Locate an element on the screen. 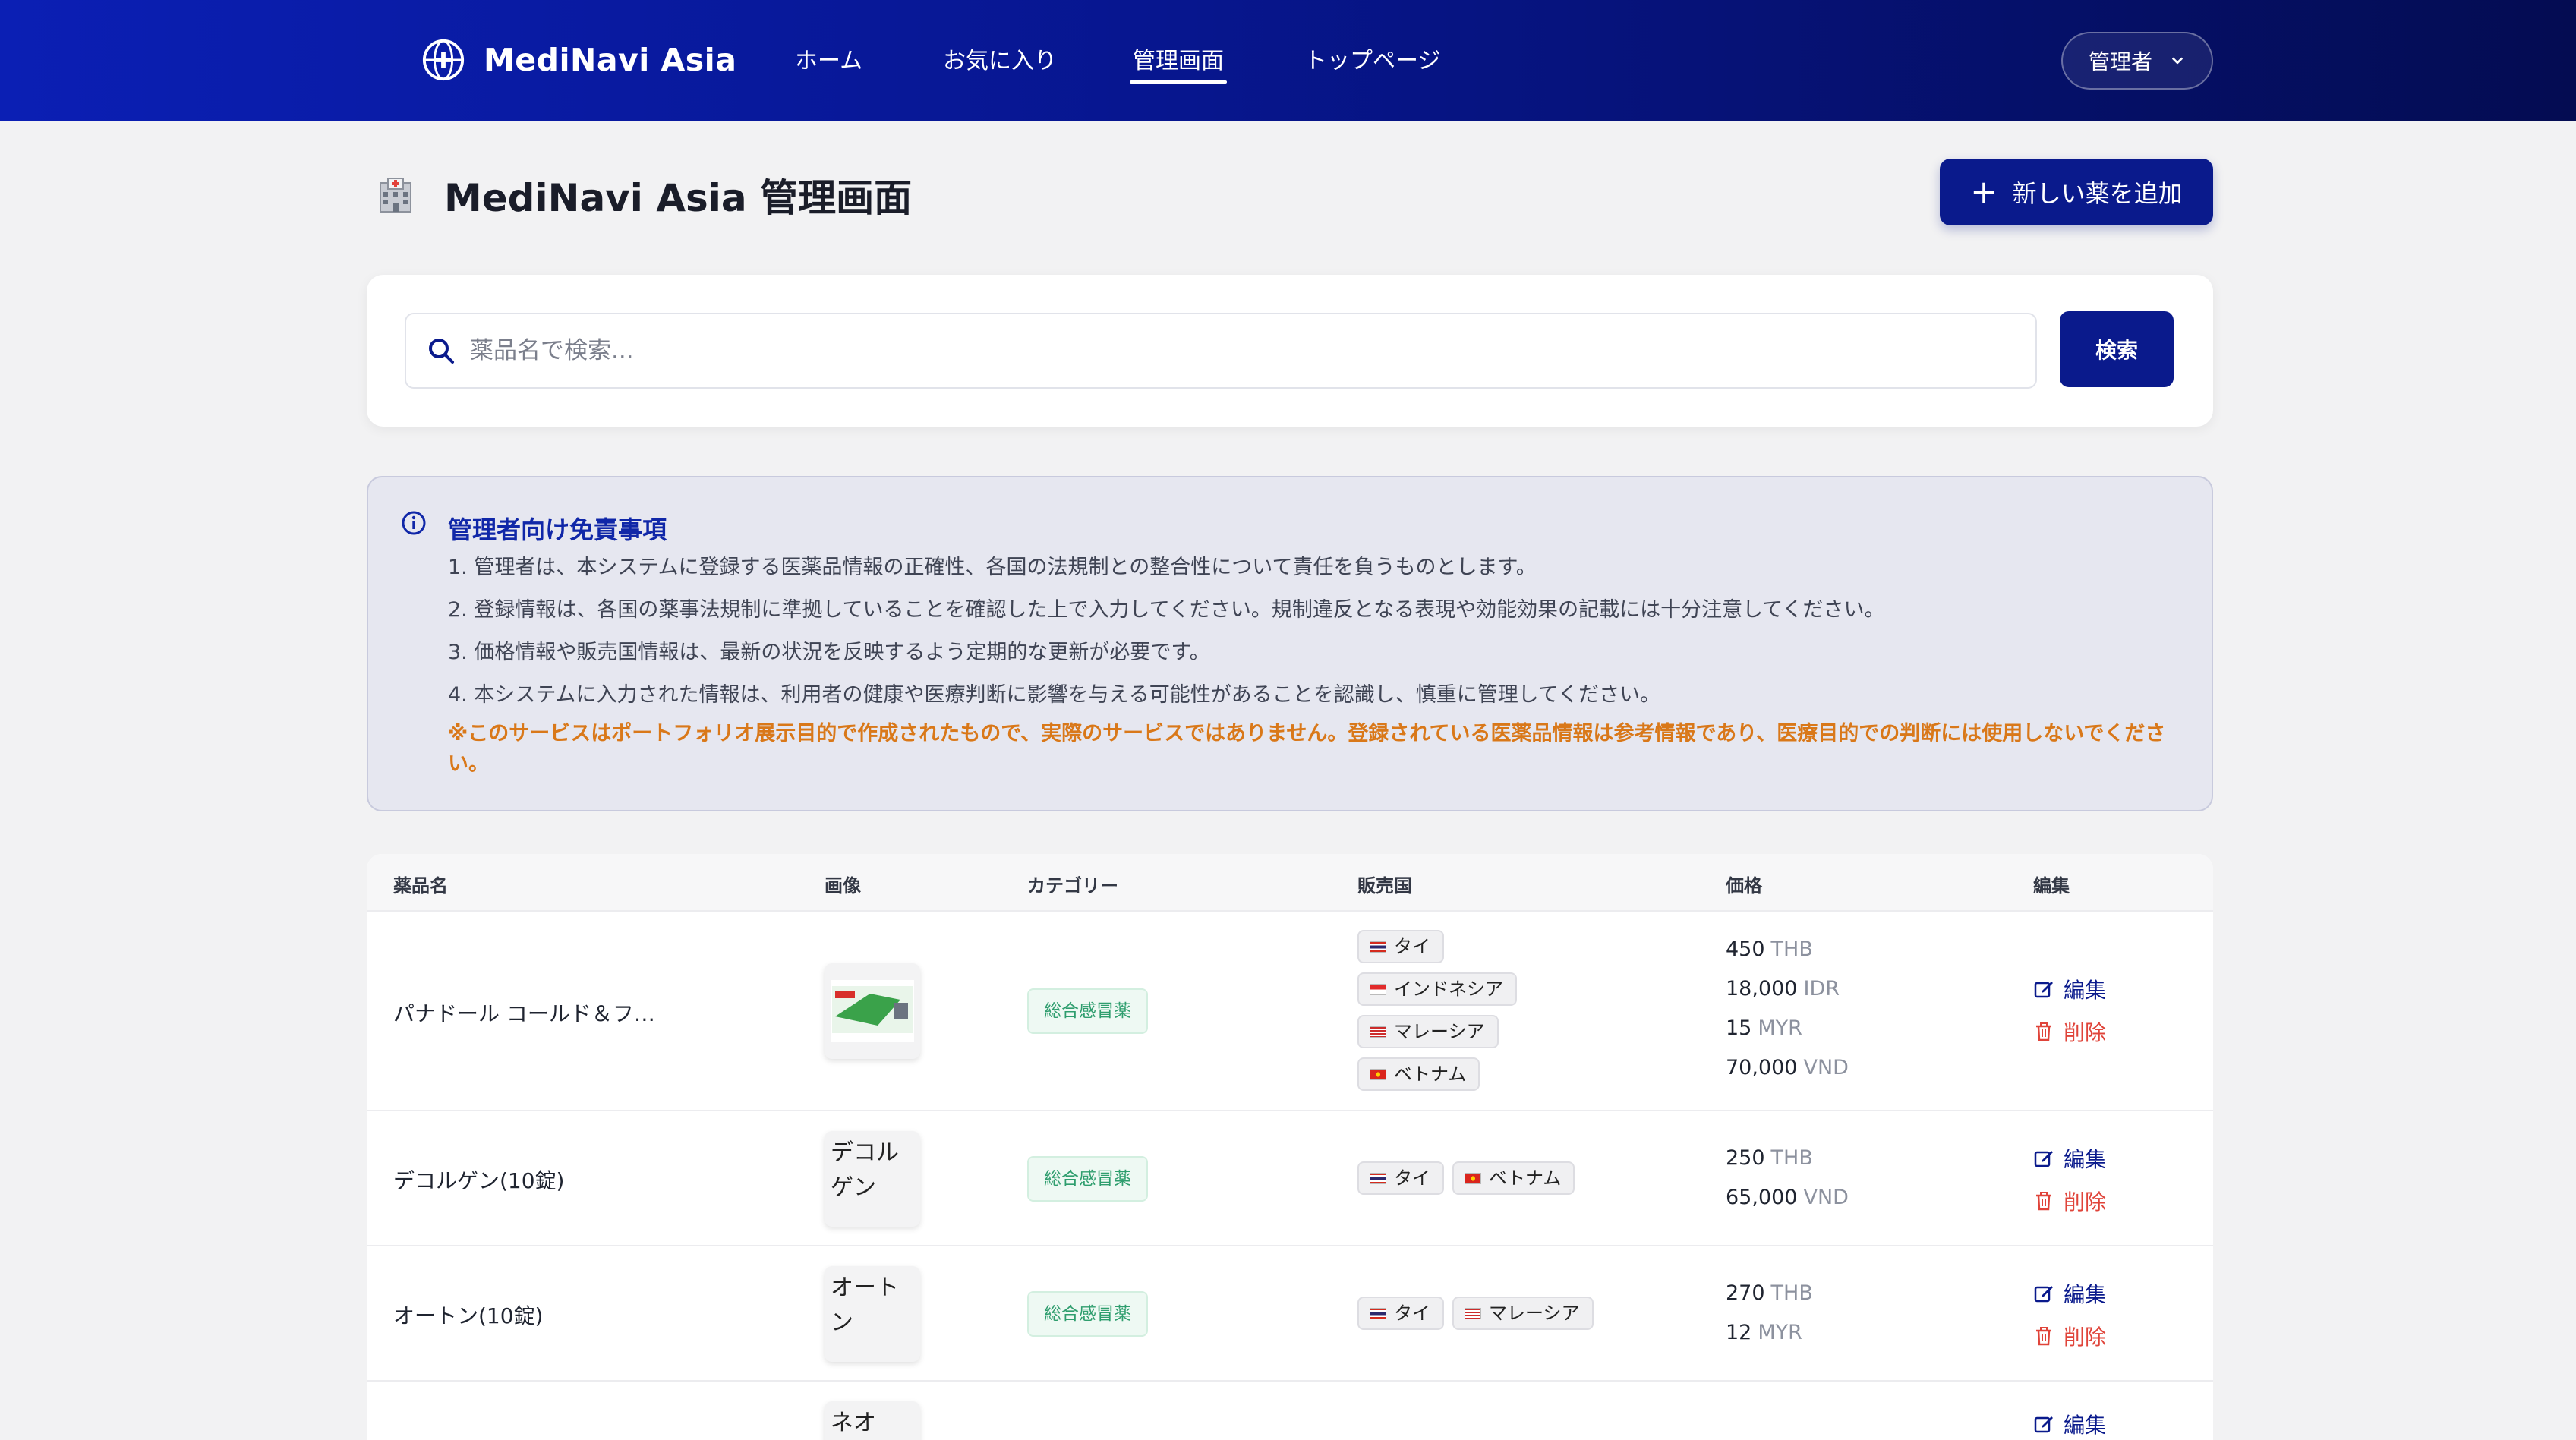 This screenshot has height=1440, width=2576. country-name: タイ is located at coordinates (1412, 947).